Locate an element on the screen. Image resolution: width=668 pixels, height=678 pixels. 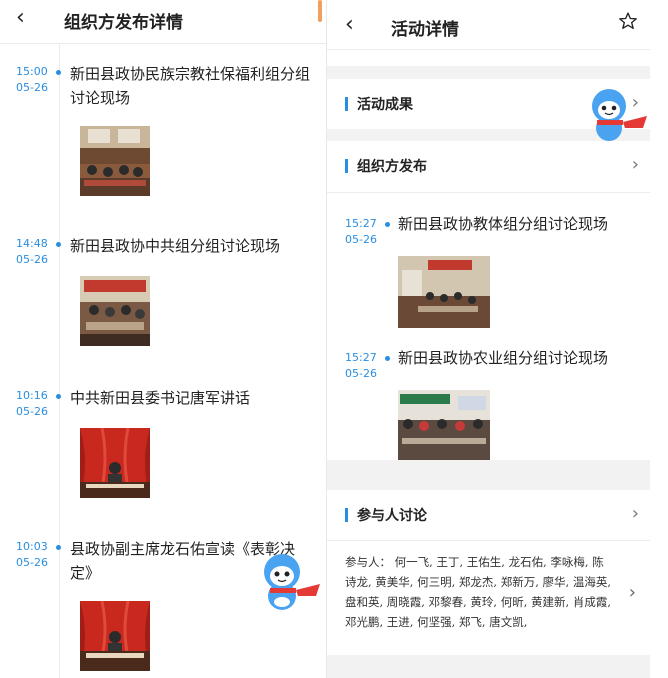
time-value: 15:00 is located at coordinates (32, 71).